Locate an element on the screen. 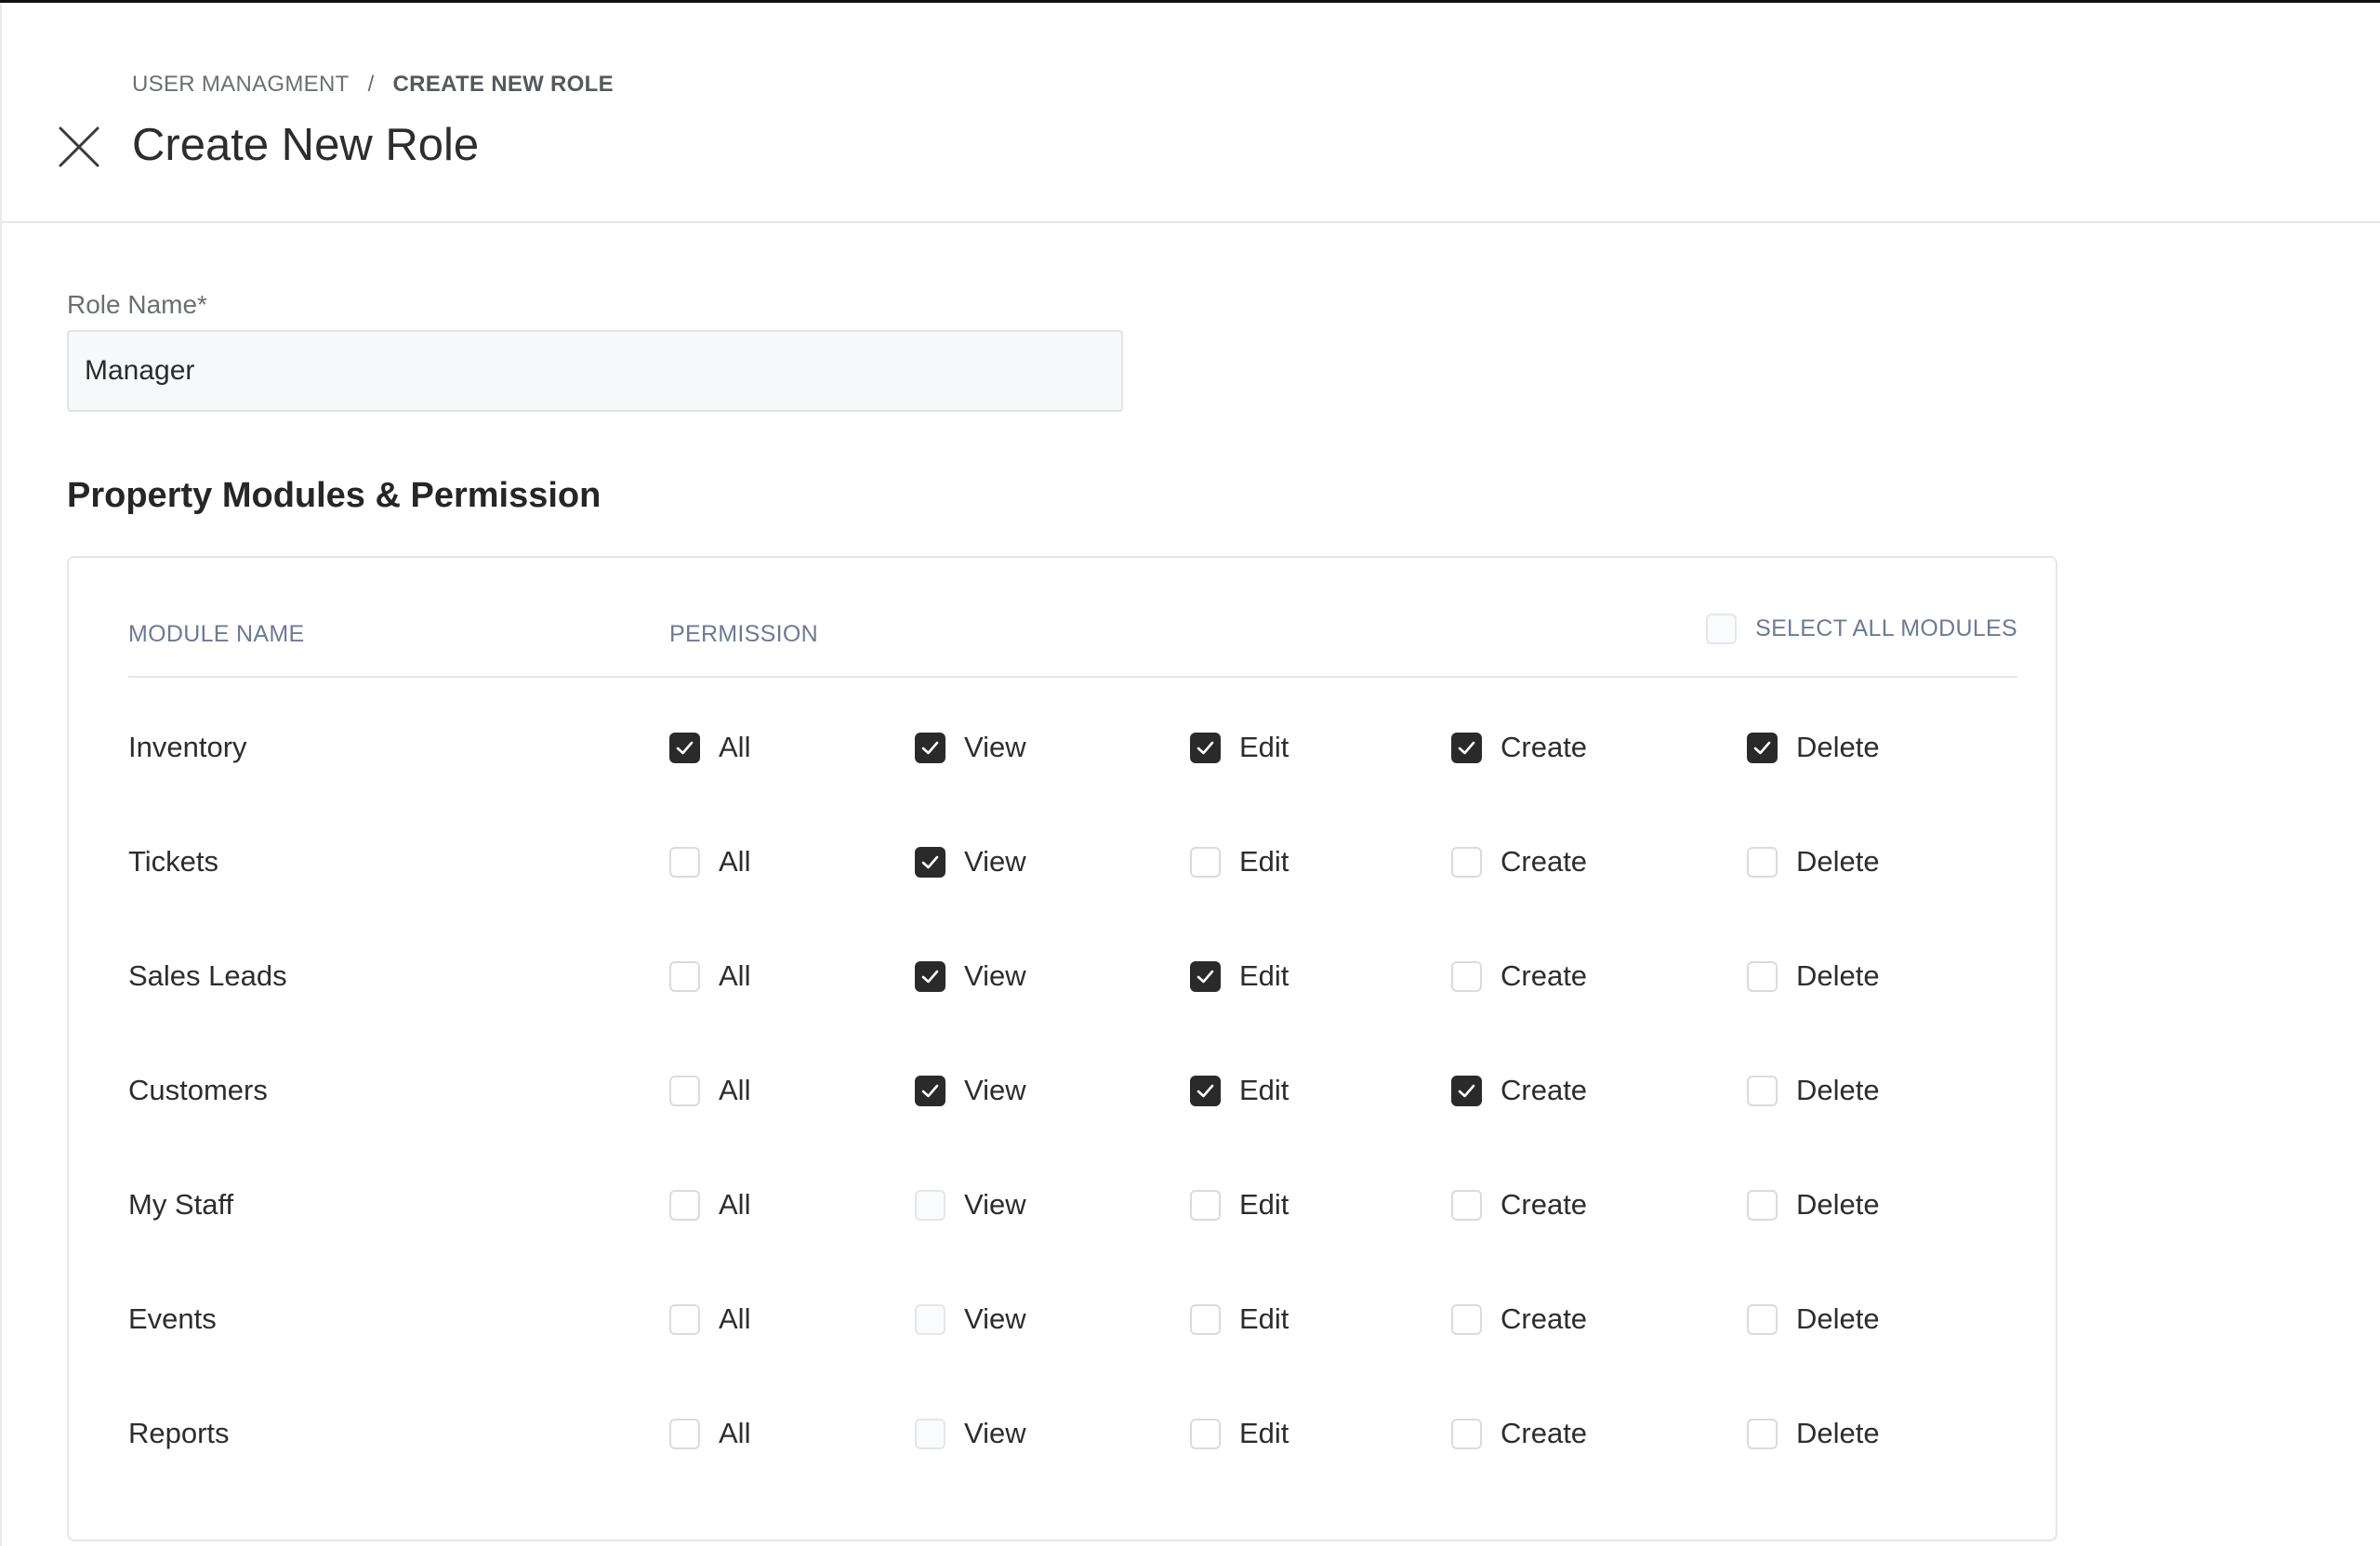 The image size is (2380, 1546). my-staff-edit-checkbox is located at coordinates (1205, 1205).